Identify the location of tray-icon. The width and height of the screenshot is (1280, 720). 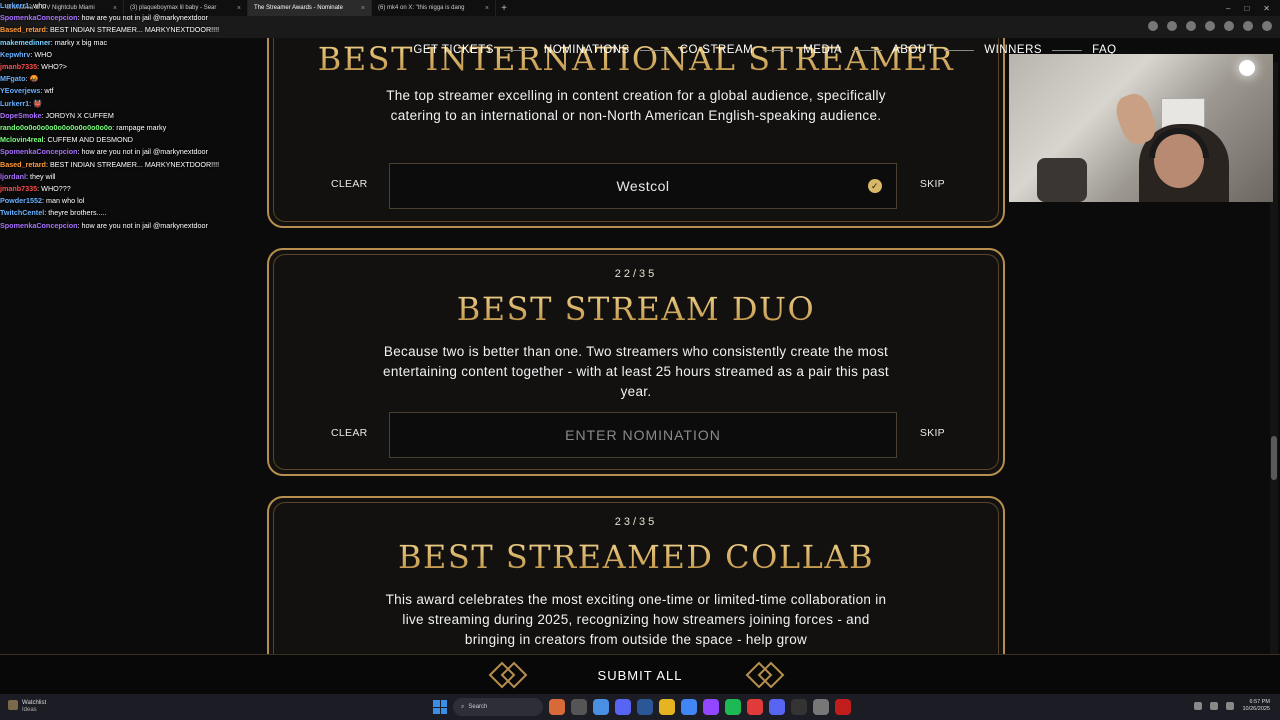
(1198, 706).